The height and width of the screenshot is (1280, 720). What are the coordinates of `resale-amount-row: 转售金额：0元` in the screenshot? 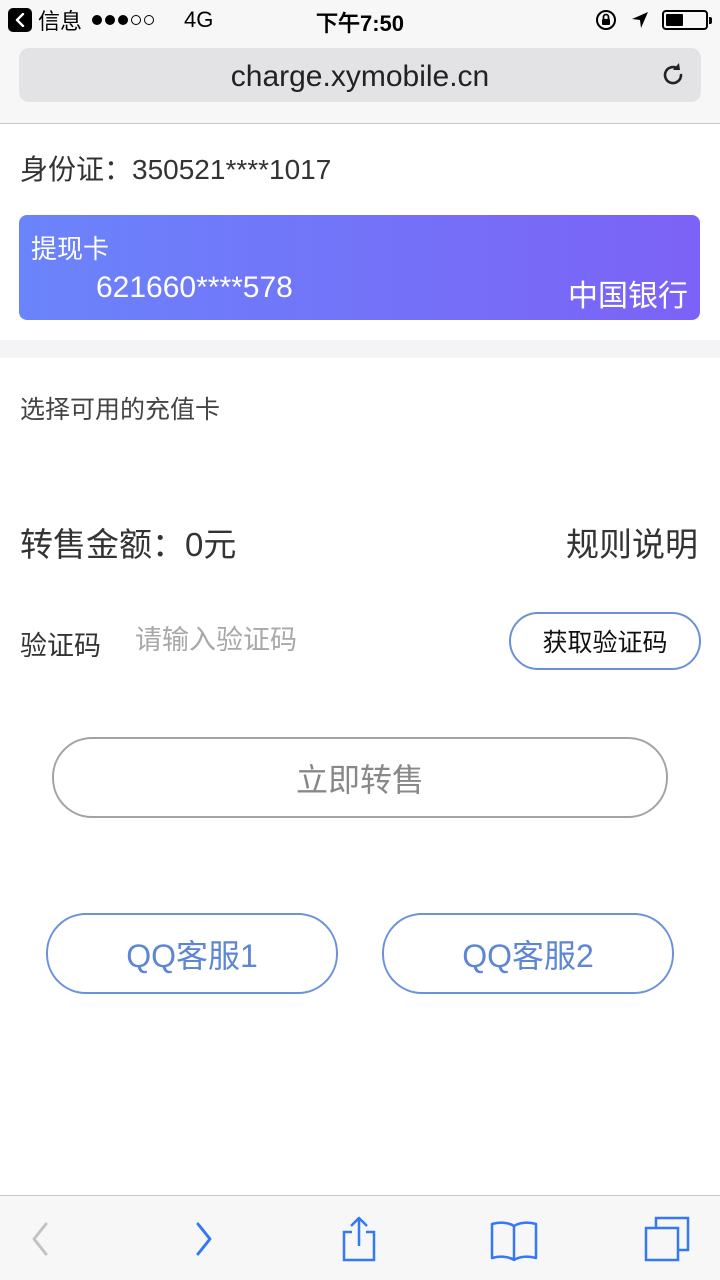 It's located at (128, 542).